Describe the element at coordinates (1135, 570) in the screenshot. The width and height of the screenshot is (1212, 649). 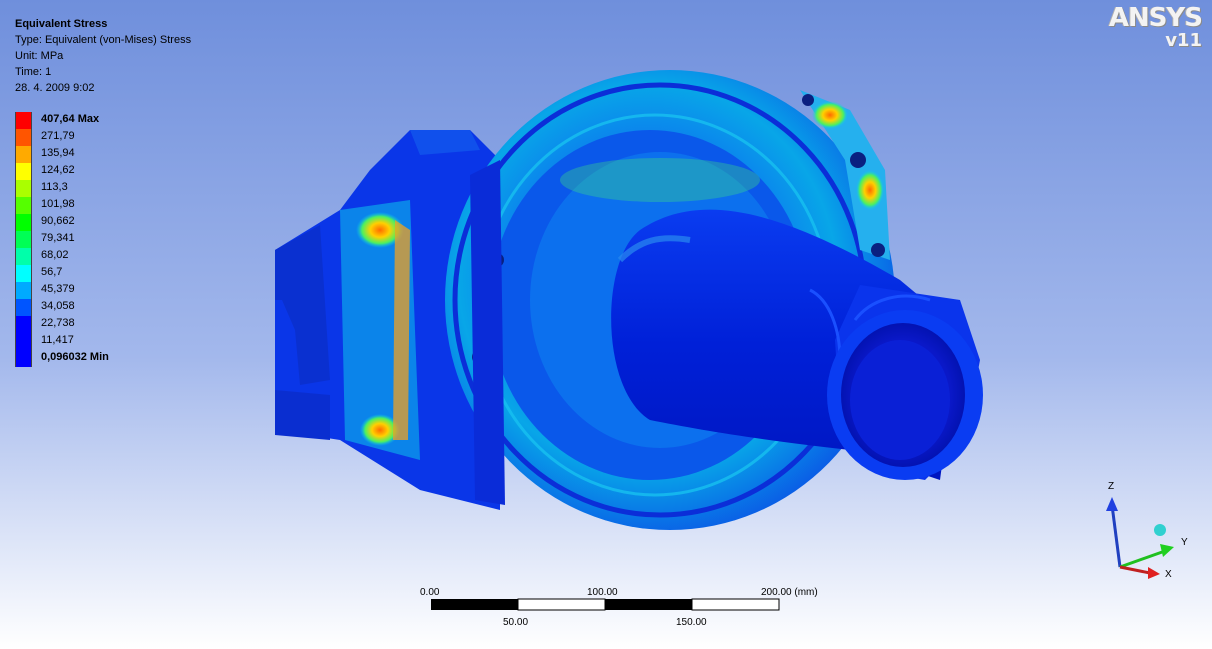
I see `x-axis-line` at that location.